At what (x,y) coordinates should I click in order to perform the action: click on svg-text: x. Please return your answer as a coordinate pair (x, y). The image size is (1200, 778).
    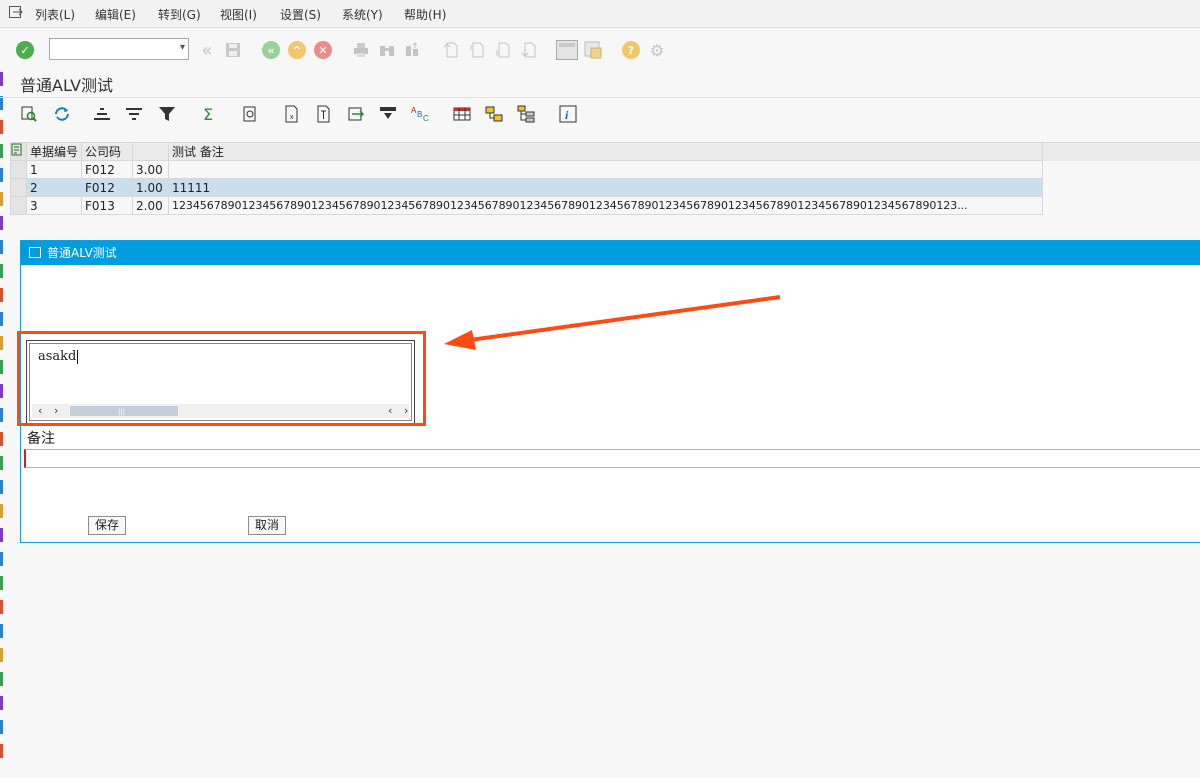
    Looking at the image, I should click on (292, 117).